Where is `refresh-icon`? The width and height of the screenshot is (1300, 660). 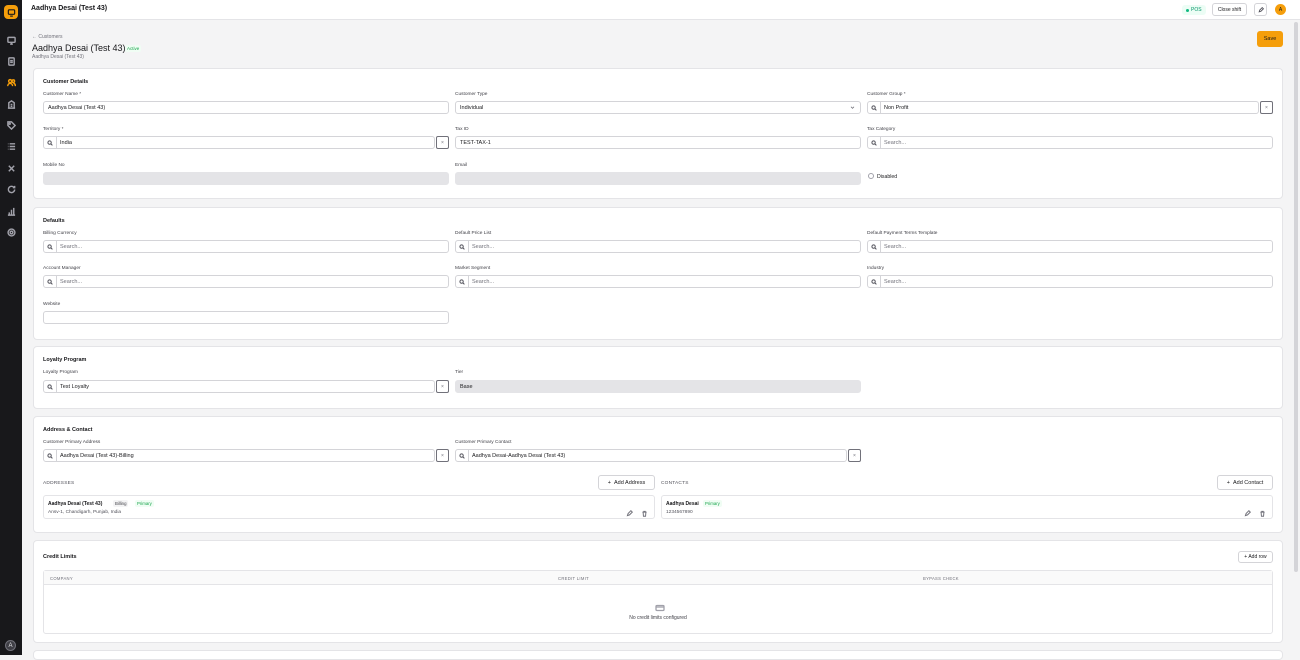
refresh-icon is located at coordinates (11, 189).